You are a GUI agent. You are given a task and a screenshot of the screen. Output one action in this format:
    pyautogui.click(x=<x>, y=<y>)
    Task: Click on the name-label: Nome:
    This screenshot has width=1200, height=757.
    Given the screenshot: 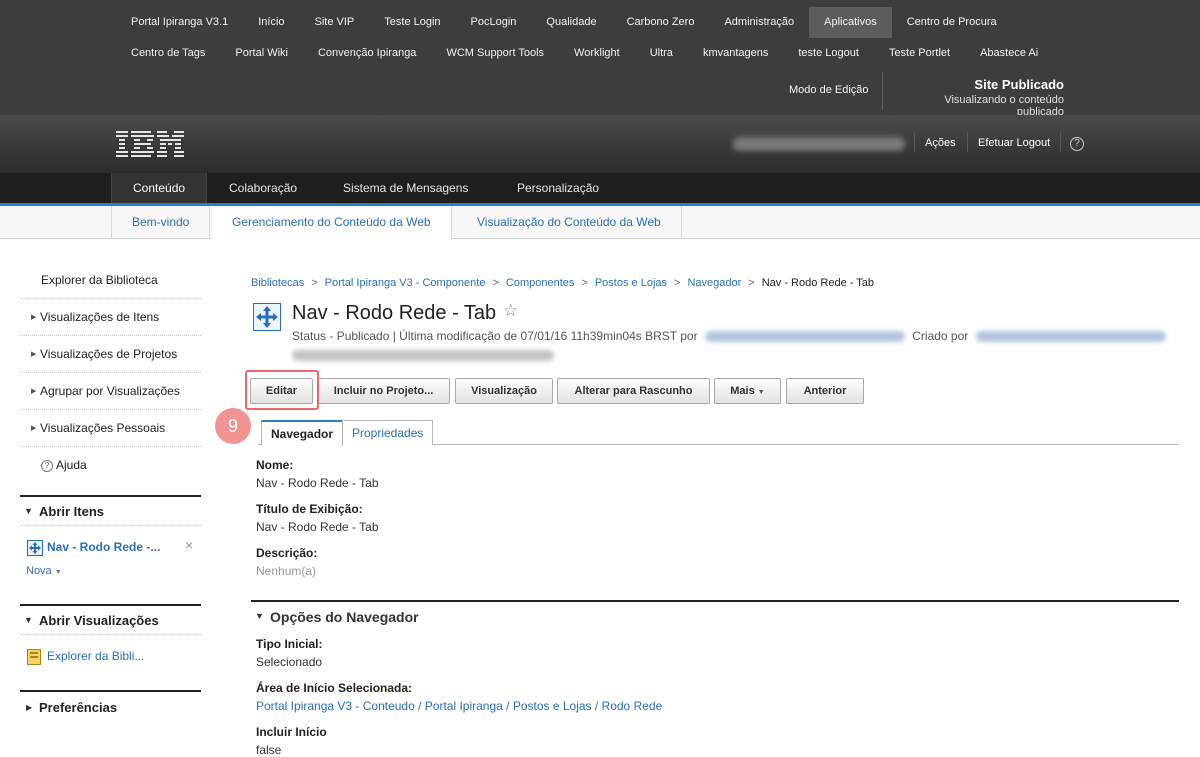 What is the action you would take?
    pyautogui.click(x=275, y=465)
    